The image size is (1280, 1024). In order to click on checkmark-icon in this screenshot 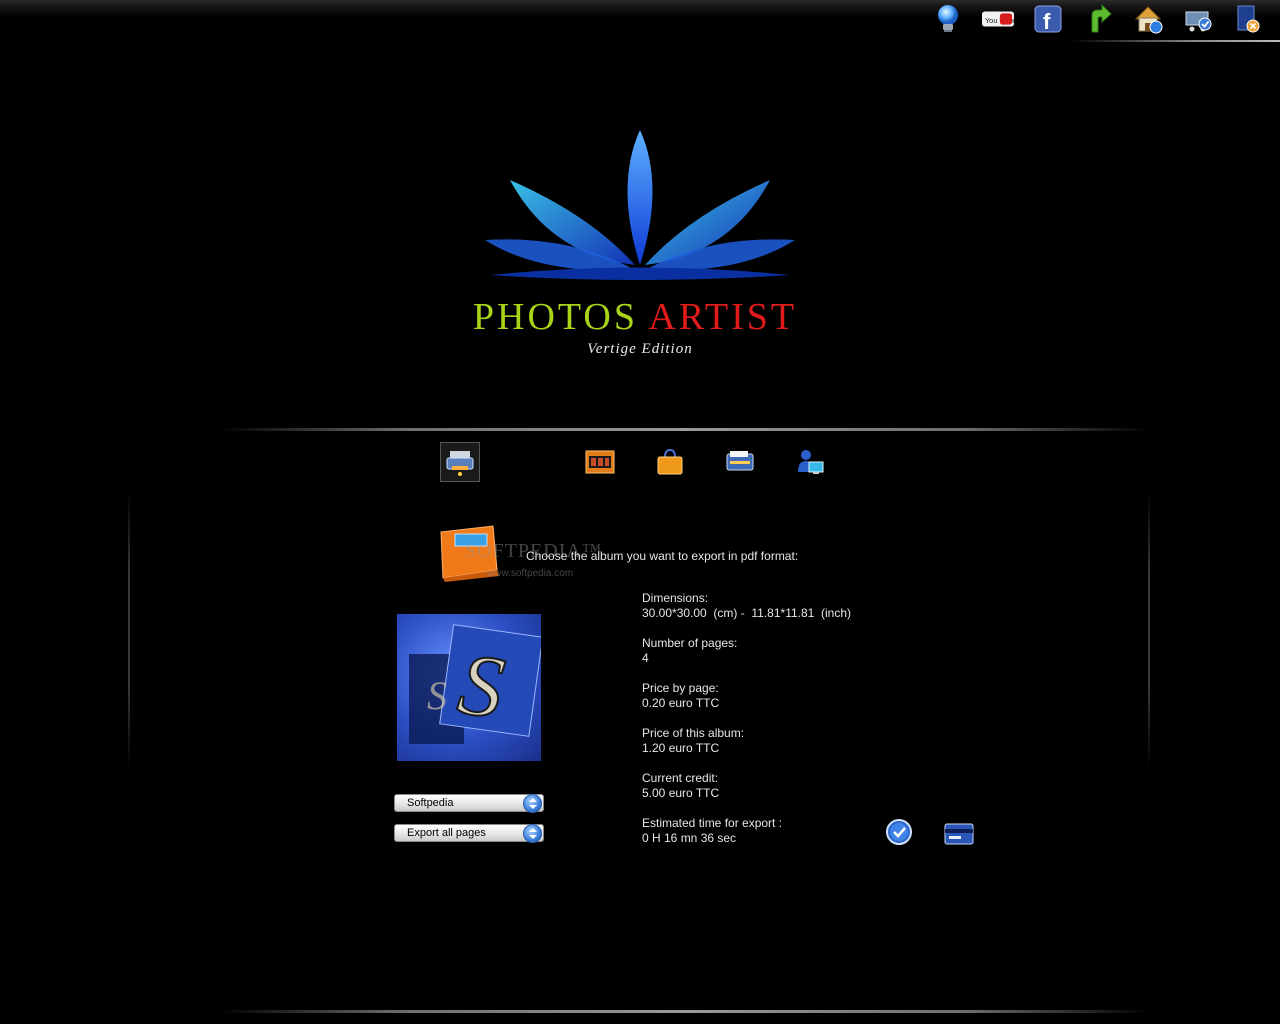, I will do `click(899, 832)`.